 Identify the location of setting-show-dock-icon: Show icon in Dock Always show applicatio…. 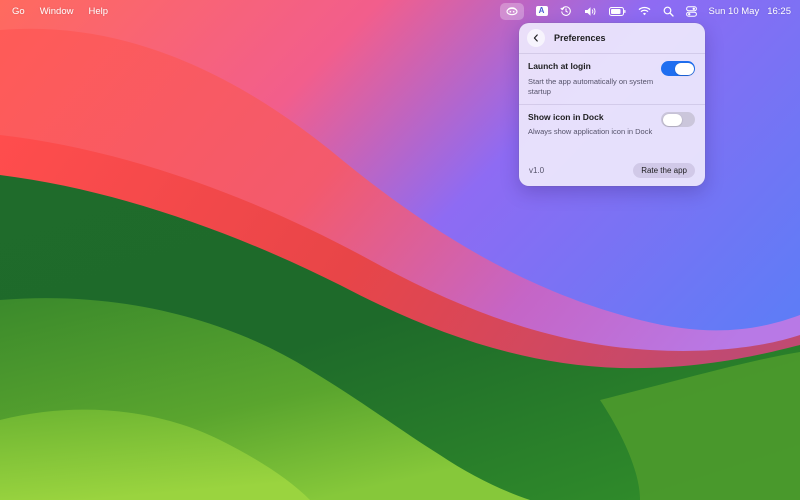
(612, 128).